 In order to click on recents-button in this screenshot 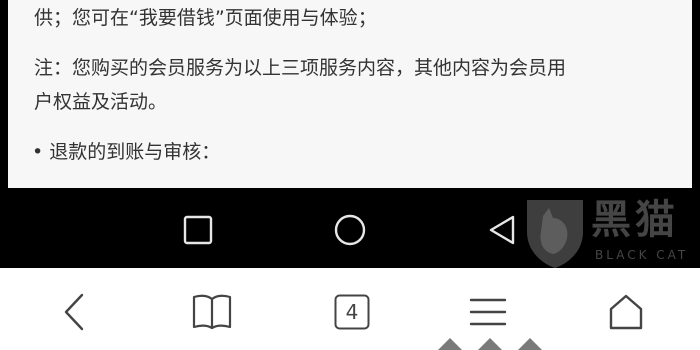, I will do `click(198, 230)`.